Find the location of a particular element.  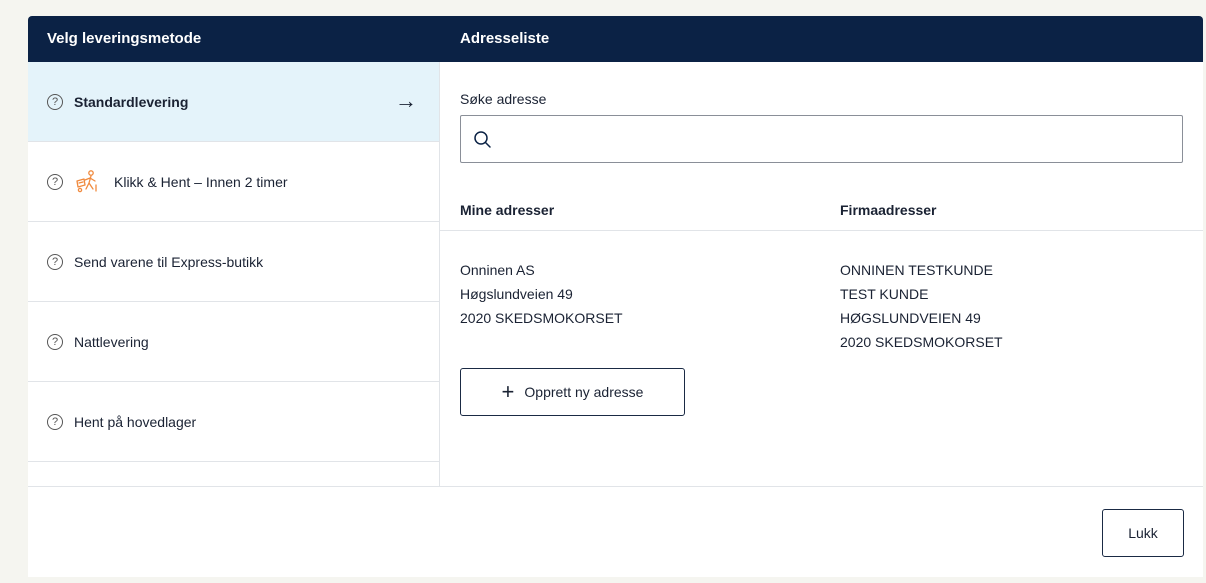

method-nattlevering: ? Nattlevering is located at coordinates (233, 342).